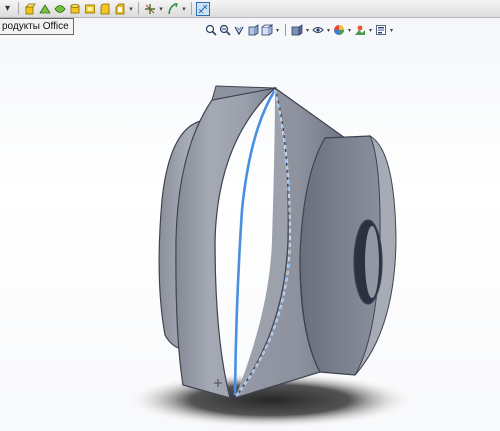  What do you see at coordinates (203, 8) in the screenshot?
I see `instant3d-icon` at bounding box center [203, 8].